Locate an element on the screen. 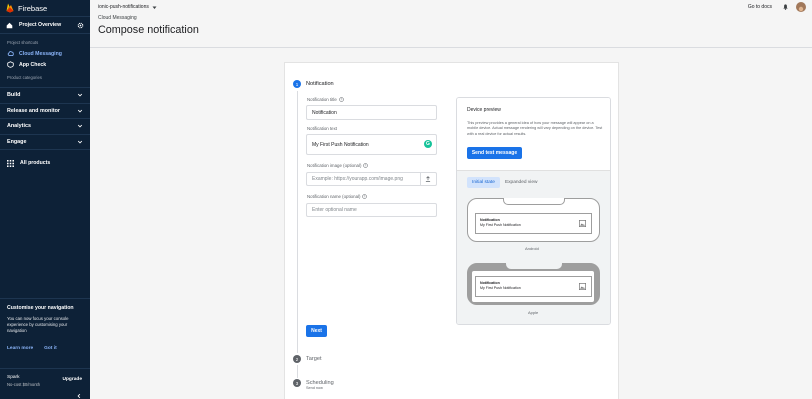 The height and width of the screenshot is (399, 812). next-button: Next is located at coordinates (316, 331).